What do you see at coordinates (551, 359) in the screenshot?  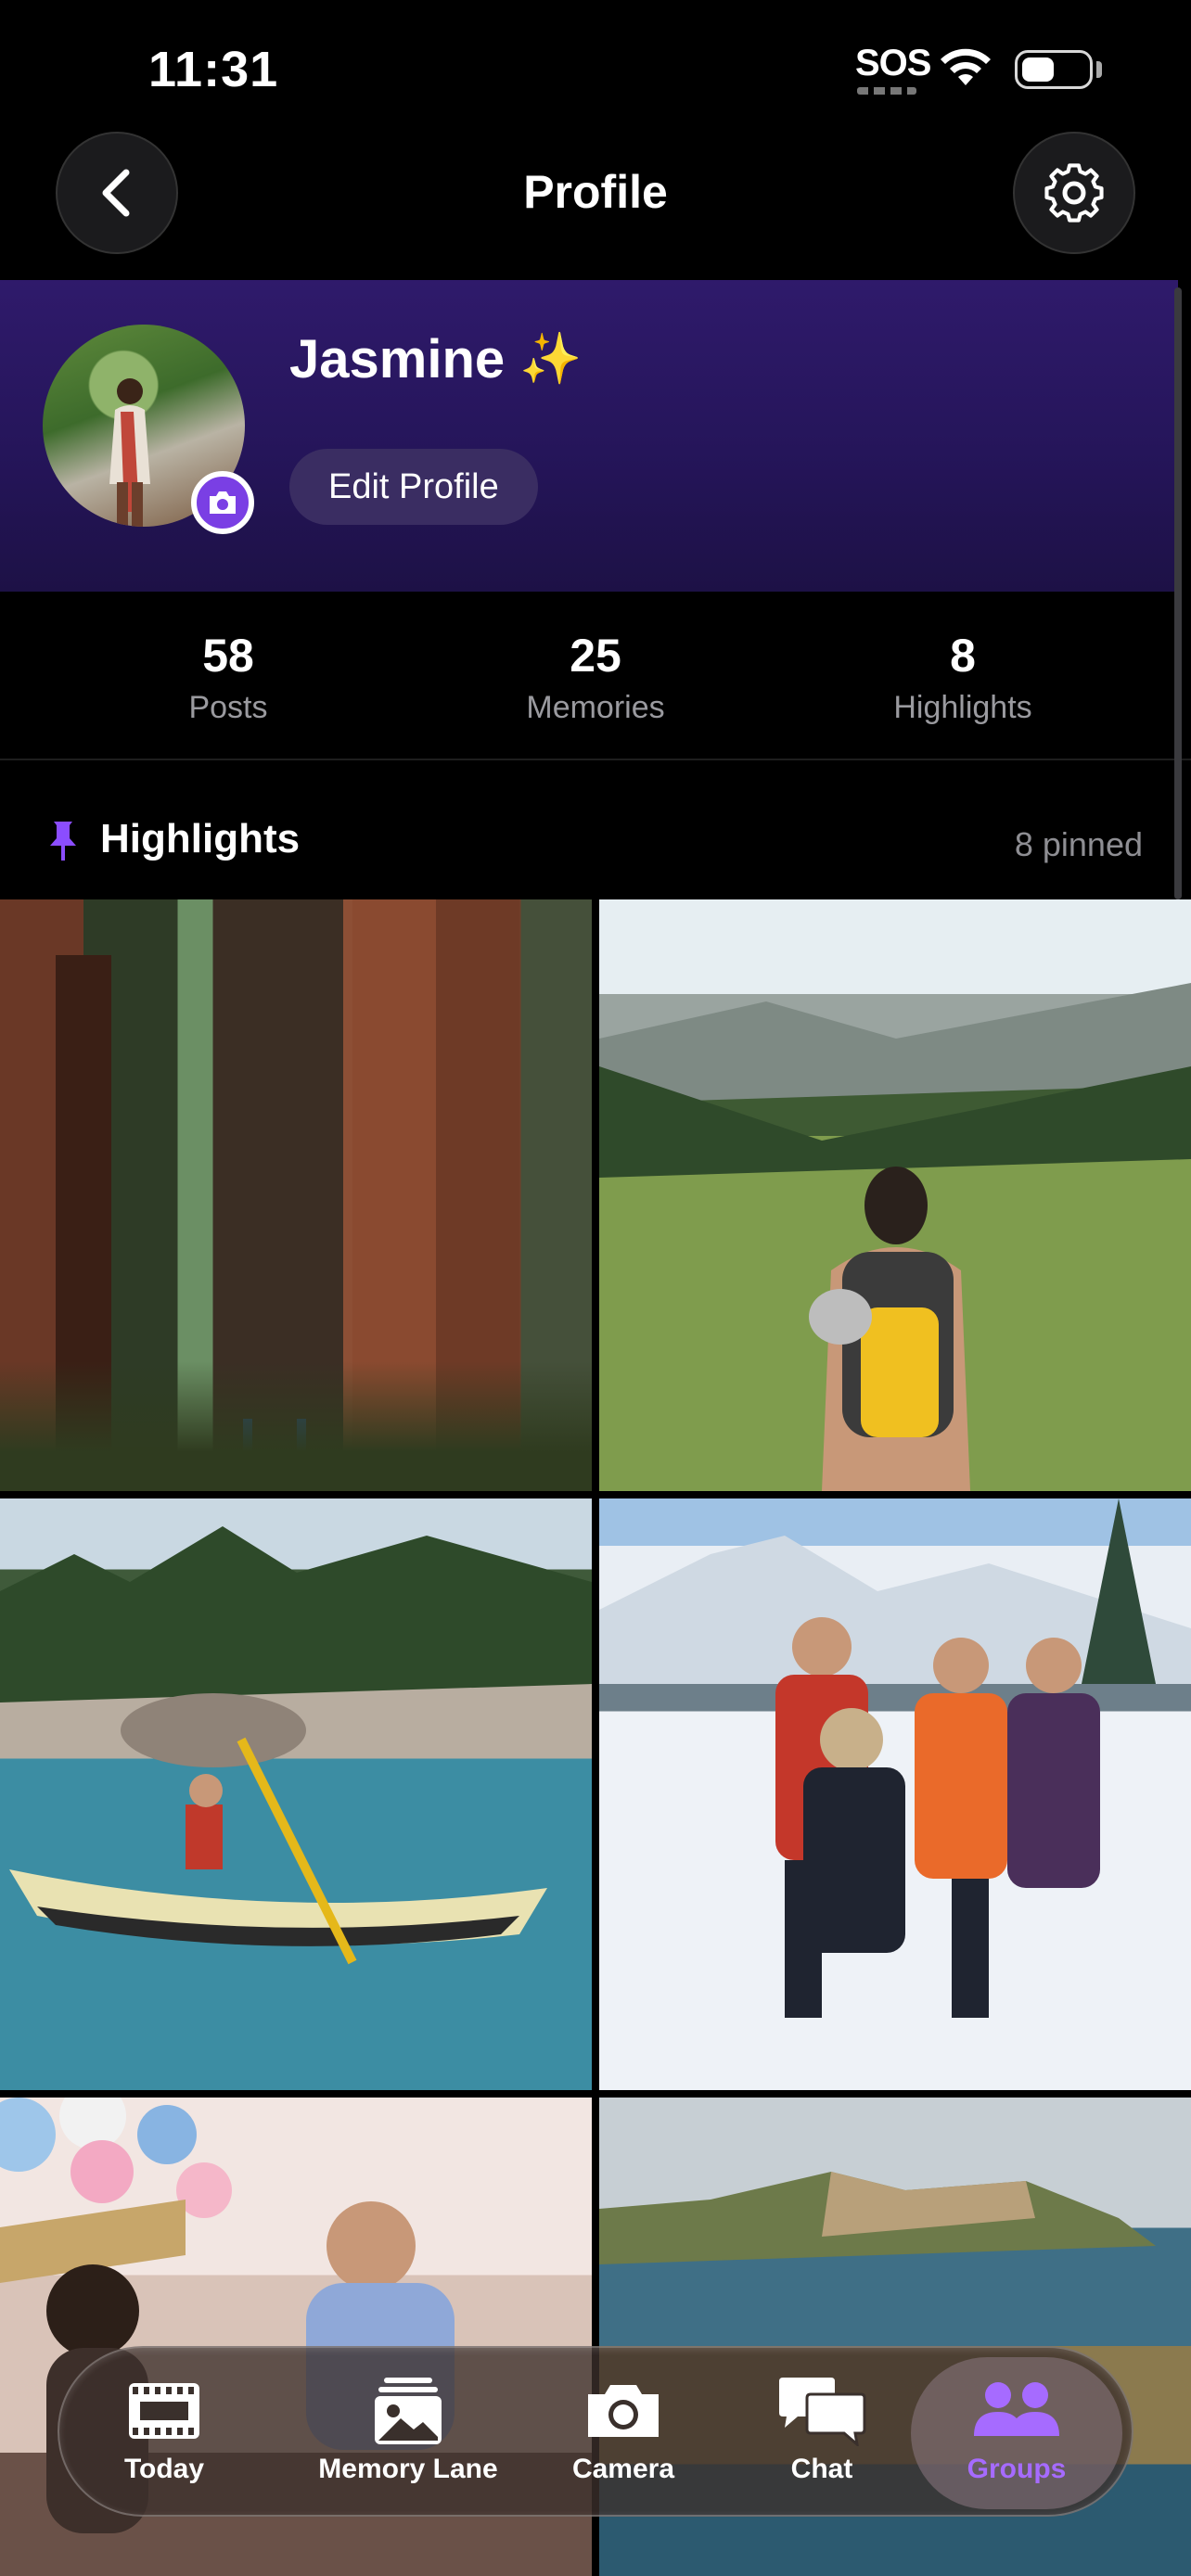 I see `sparkles-emoji: ✨` at bounding box center [551, 359].